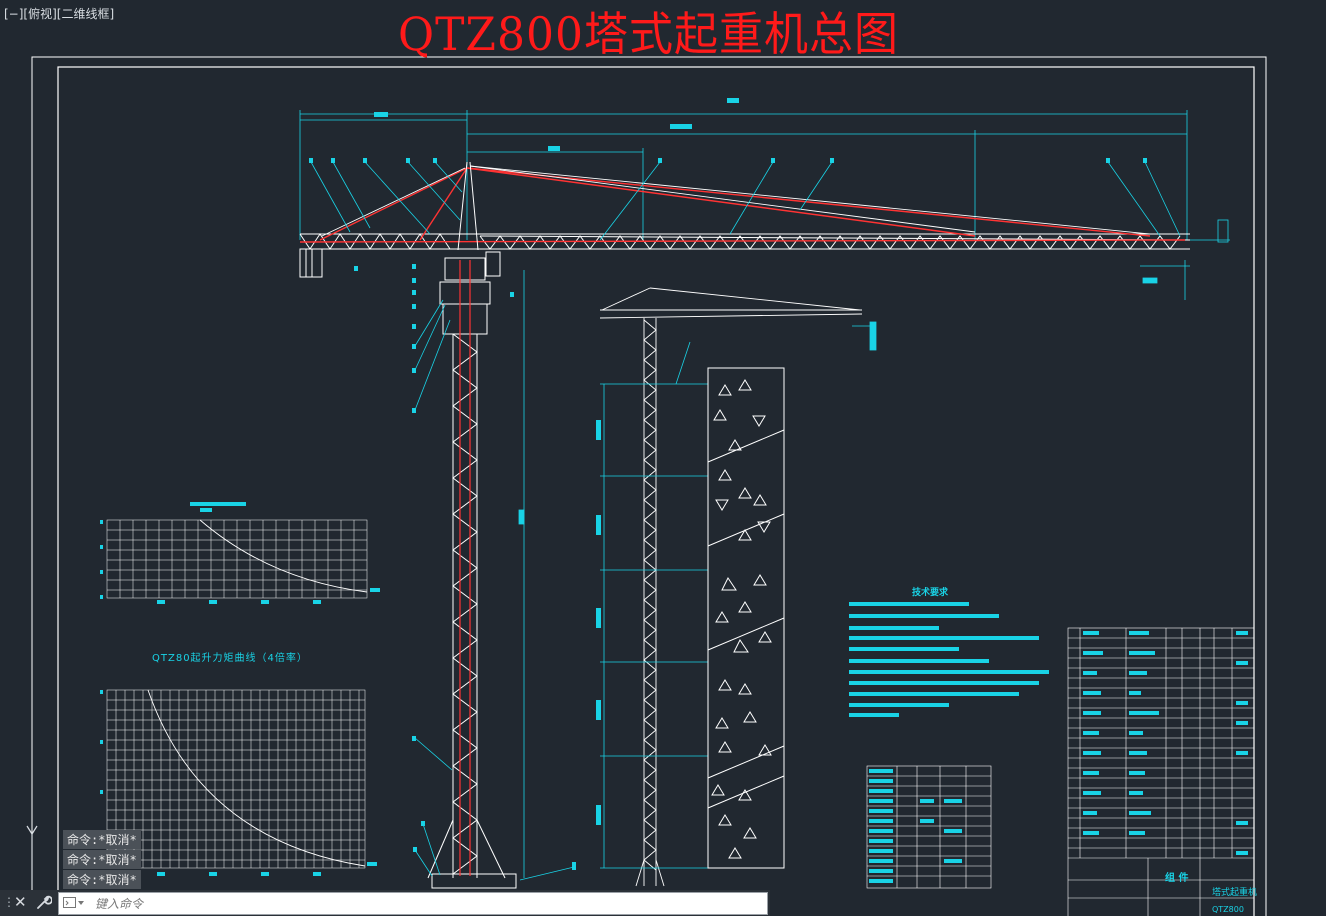  Describe the element at coordinates (949, 659) in the screenshot. I see `tech-requirements-lines` at that location.